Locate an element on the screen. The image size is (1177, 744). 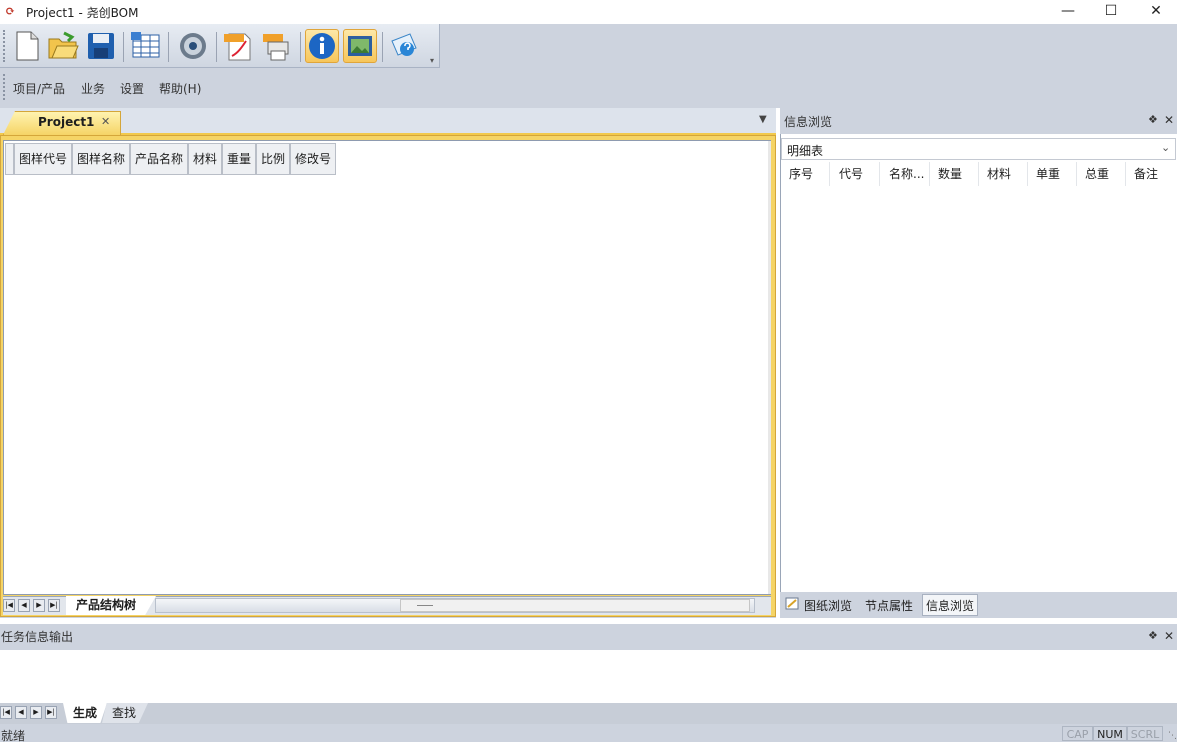
column-header: 图样代号 is located at coordinates (43, 159).